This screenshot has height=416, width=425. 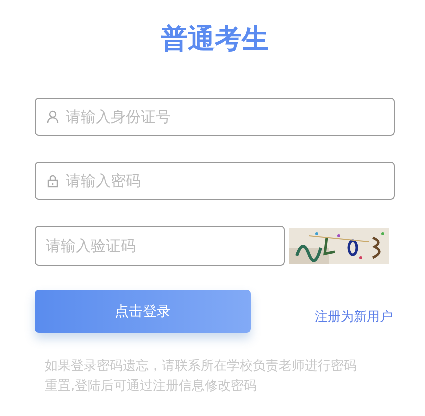 What do you see at coordinates (53, 181) in the screenshot?
I see `lock-icon` at bounding box center [53, 181].